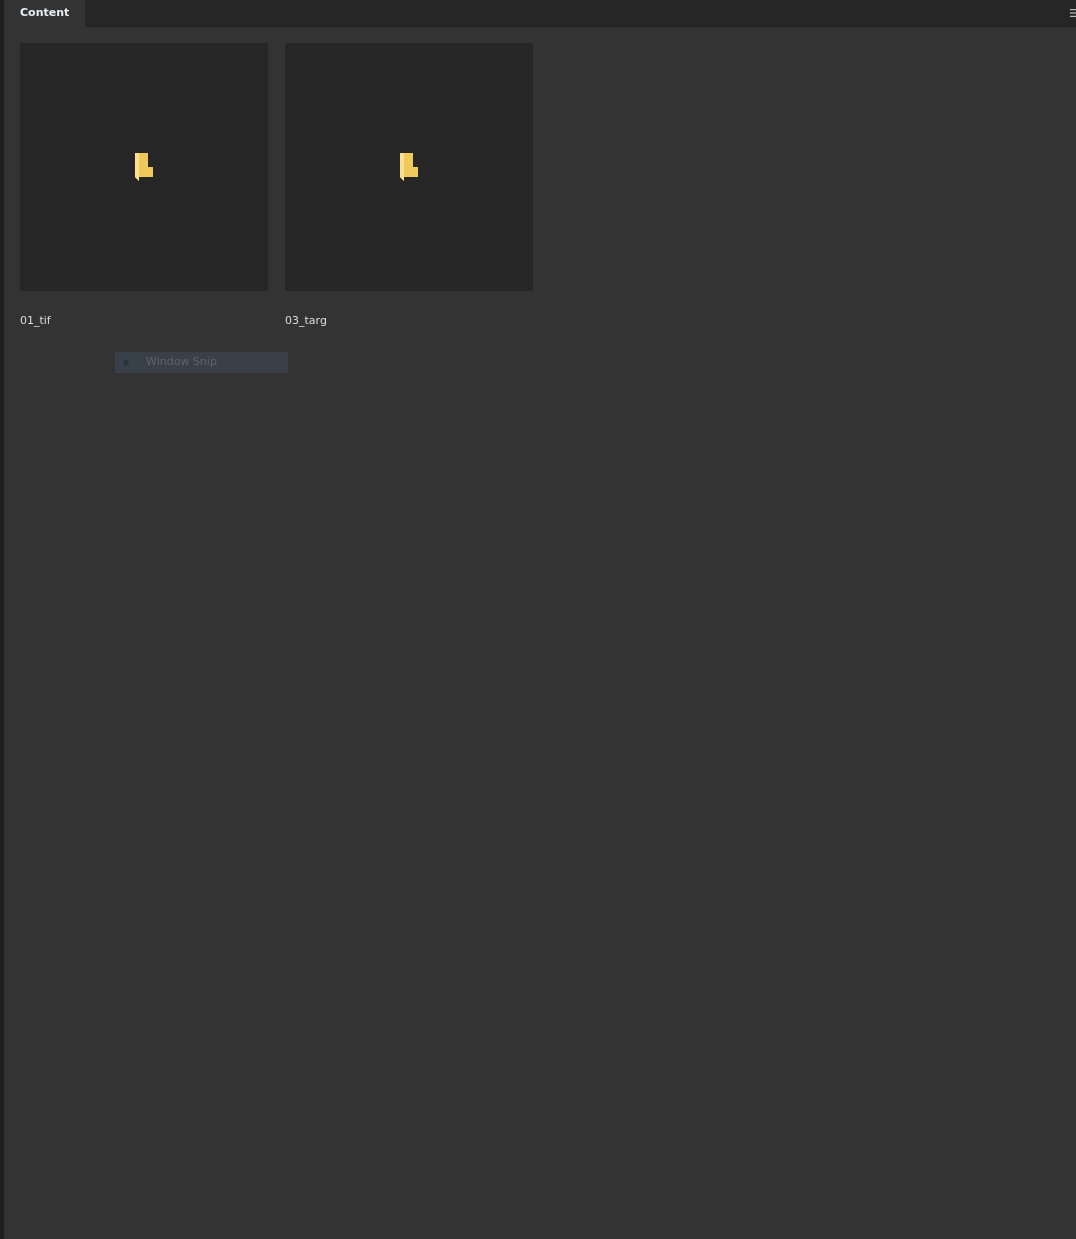 This screenshot has height=1239, width=1076. I want to click on menu-icon, so click(1073, 13).